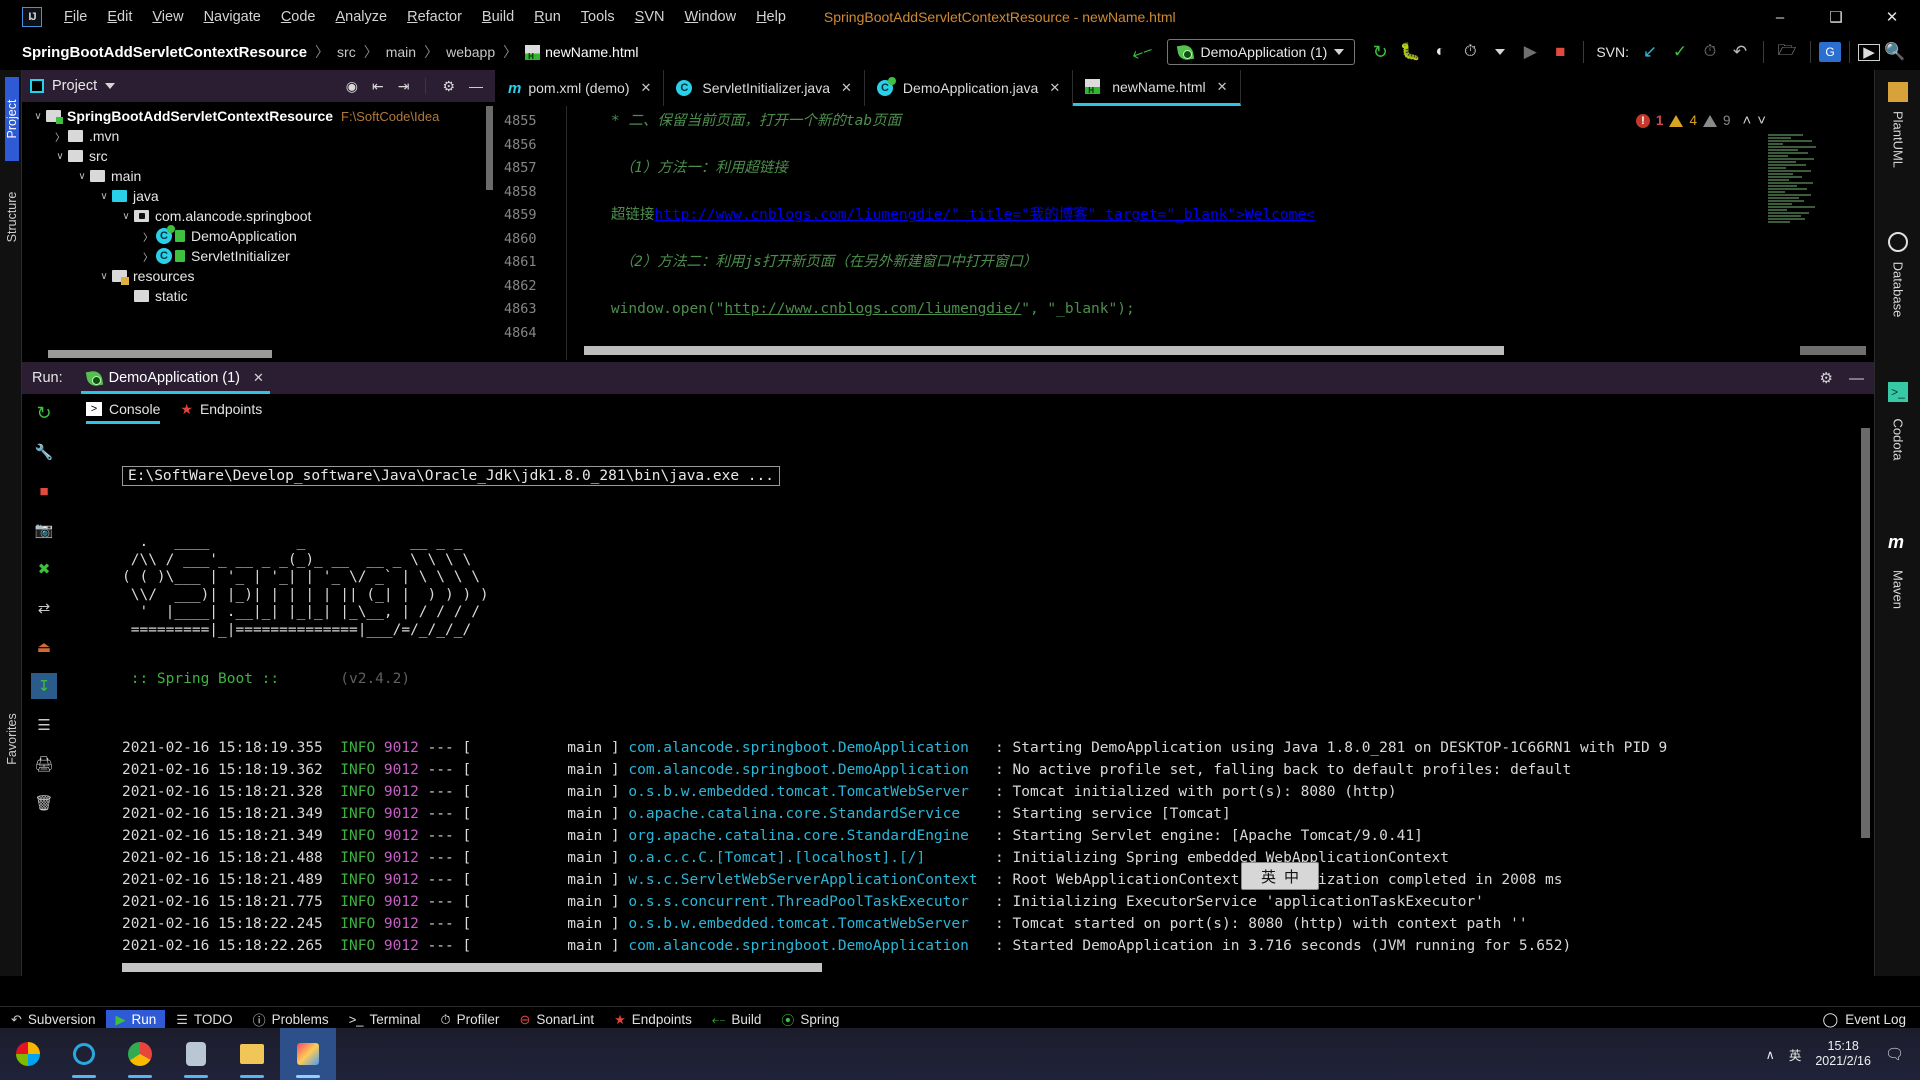 The height and width of the screenshot is (1080, 1920). Describe the element at coordinates (53, 1020) in the screenshot. I see `bottom-tab-subversion: ↶ Subversion` at that location.